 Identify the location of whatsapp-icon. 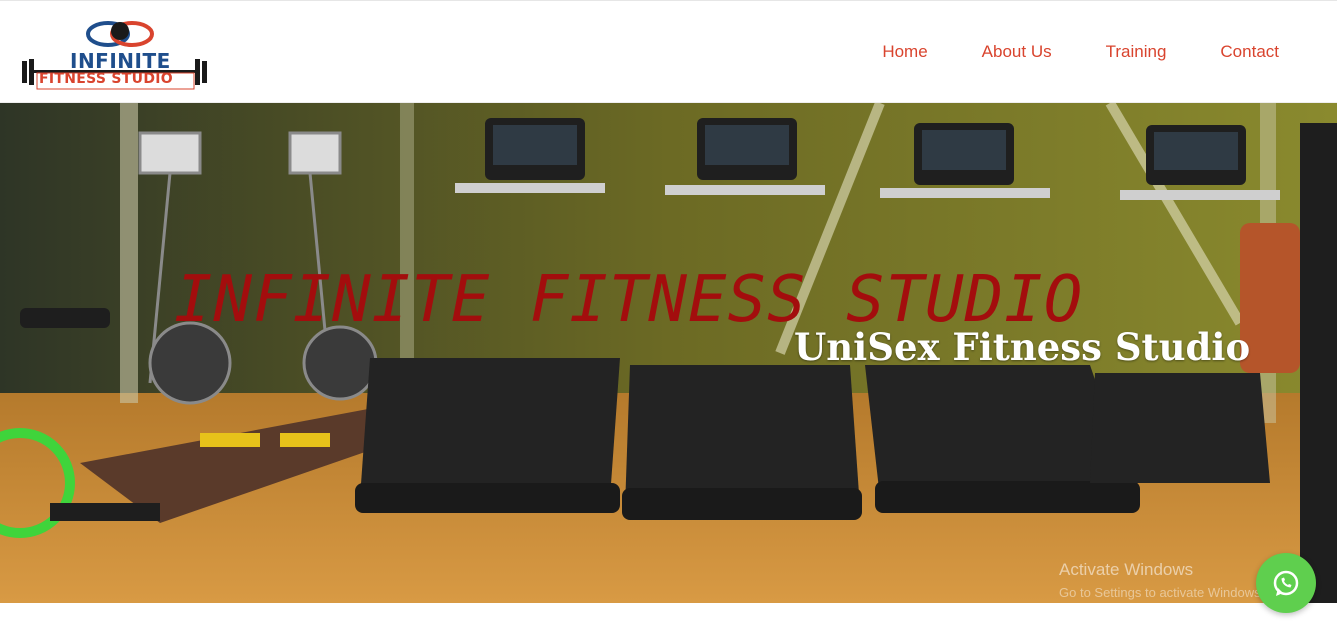
(1286, 583).